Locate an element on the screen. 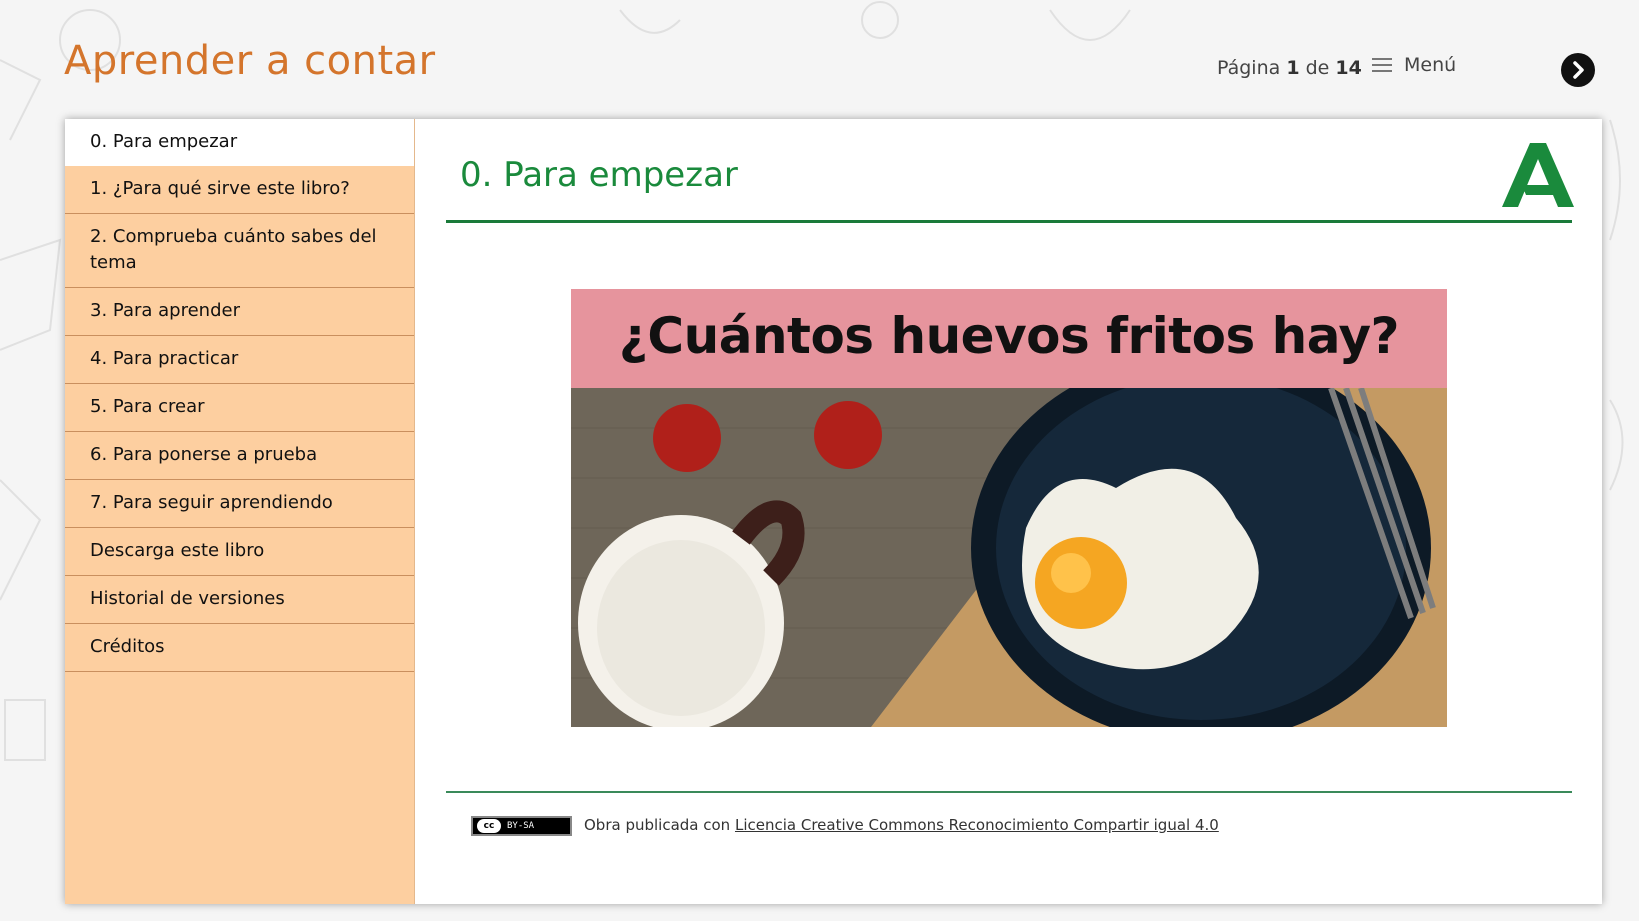 The height and width of the screenshot is (921, 1639). chevron-right-icon is located at coordinates (1578, 70).